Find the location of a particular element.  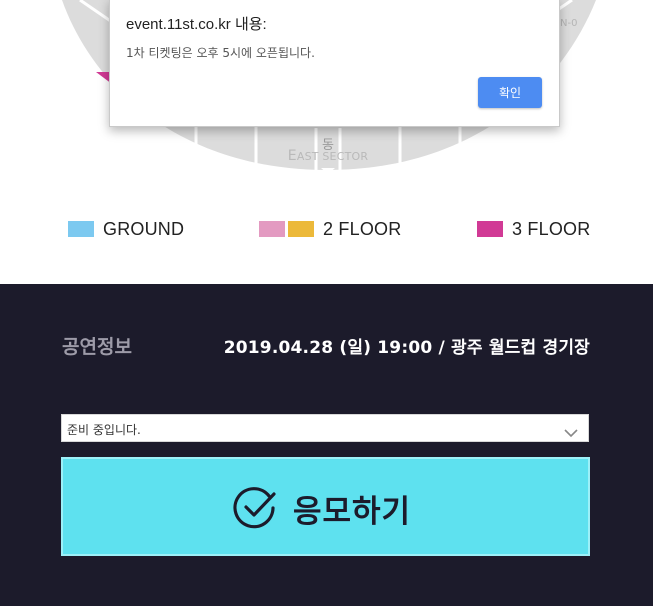

dialog-title: event.11st.co.kr 내용: is located at coordinates (196, 24).